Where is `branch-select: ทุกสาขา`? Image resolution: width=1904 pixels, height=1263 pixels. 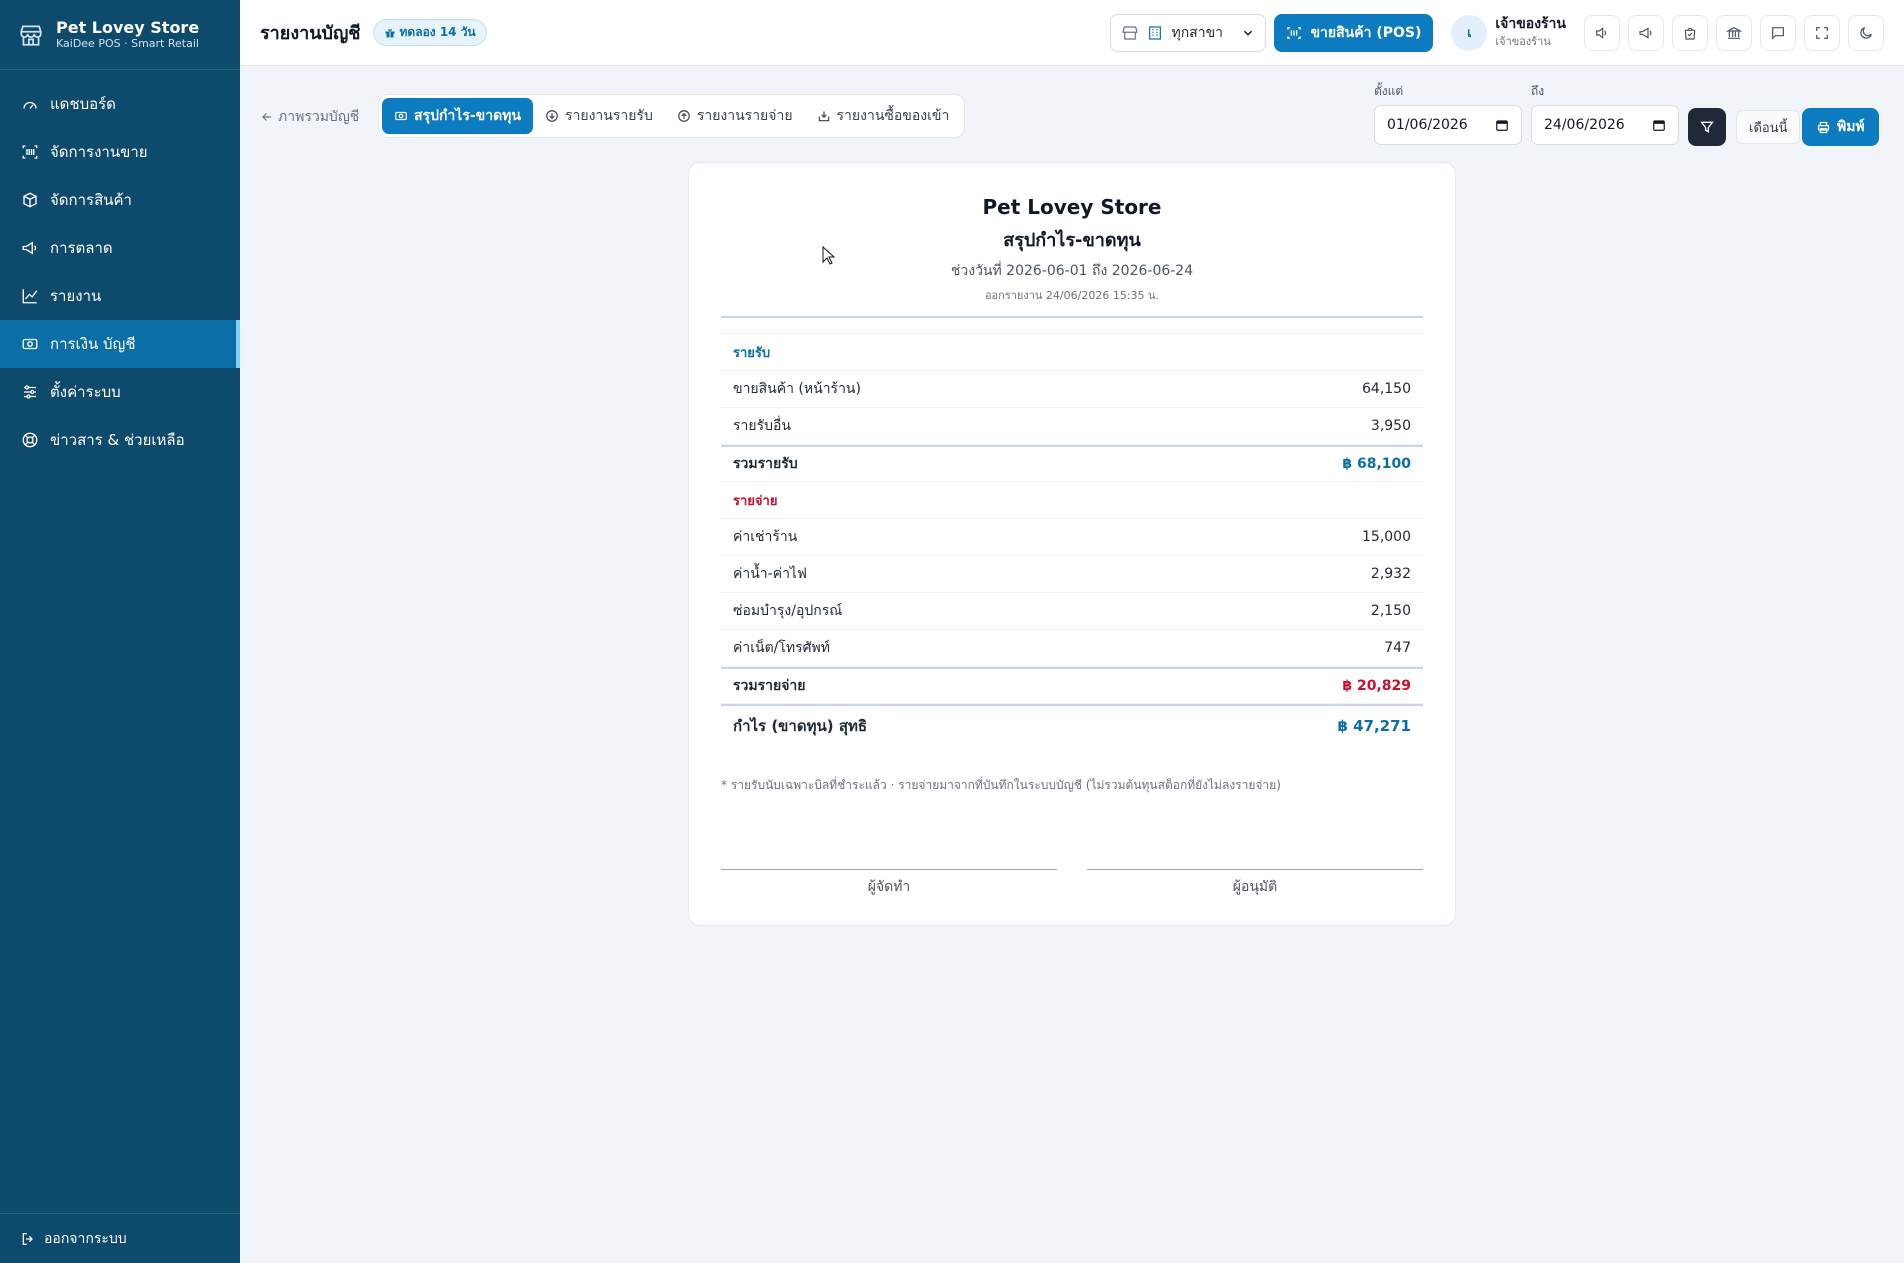 branch-select: ทุกสาขา is located at coordinates (1188, 32).